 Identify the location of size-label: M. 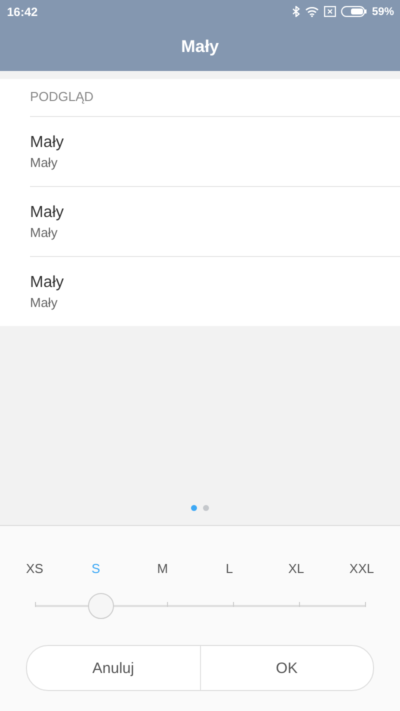
(163, 568).